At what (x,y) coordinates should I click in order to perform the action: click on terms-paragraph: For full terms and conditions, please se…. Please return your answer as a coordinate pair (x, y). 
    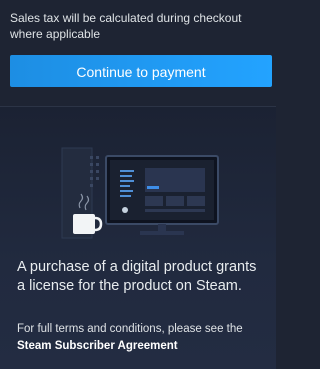
    Looking at the image, I should click on (142, 338).